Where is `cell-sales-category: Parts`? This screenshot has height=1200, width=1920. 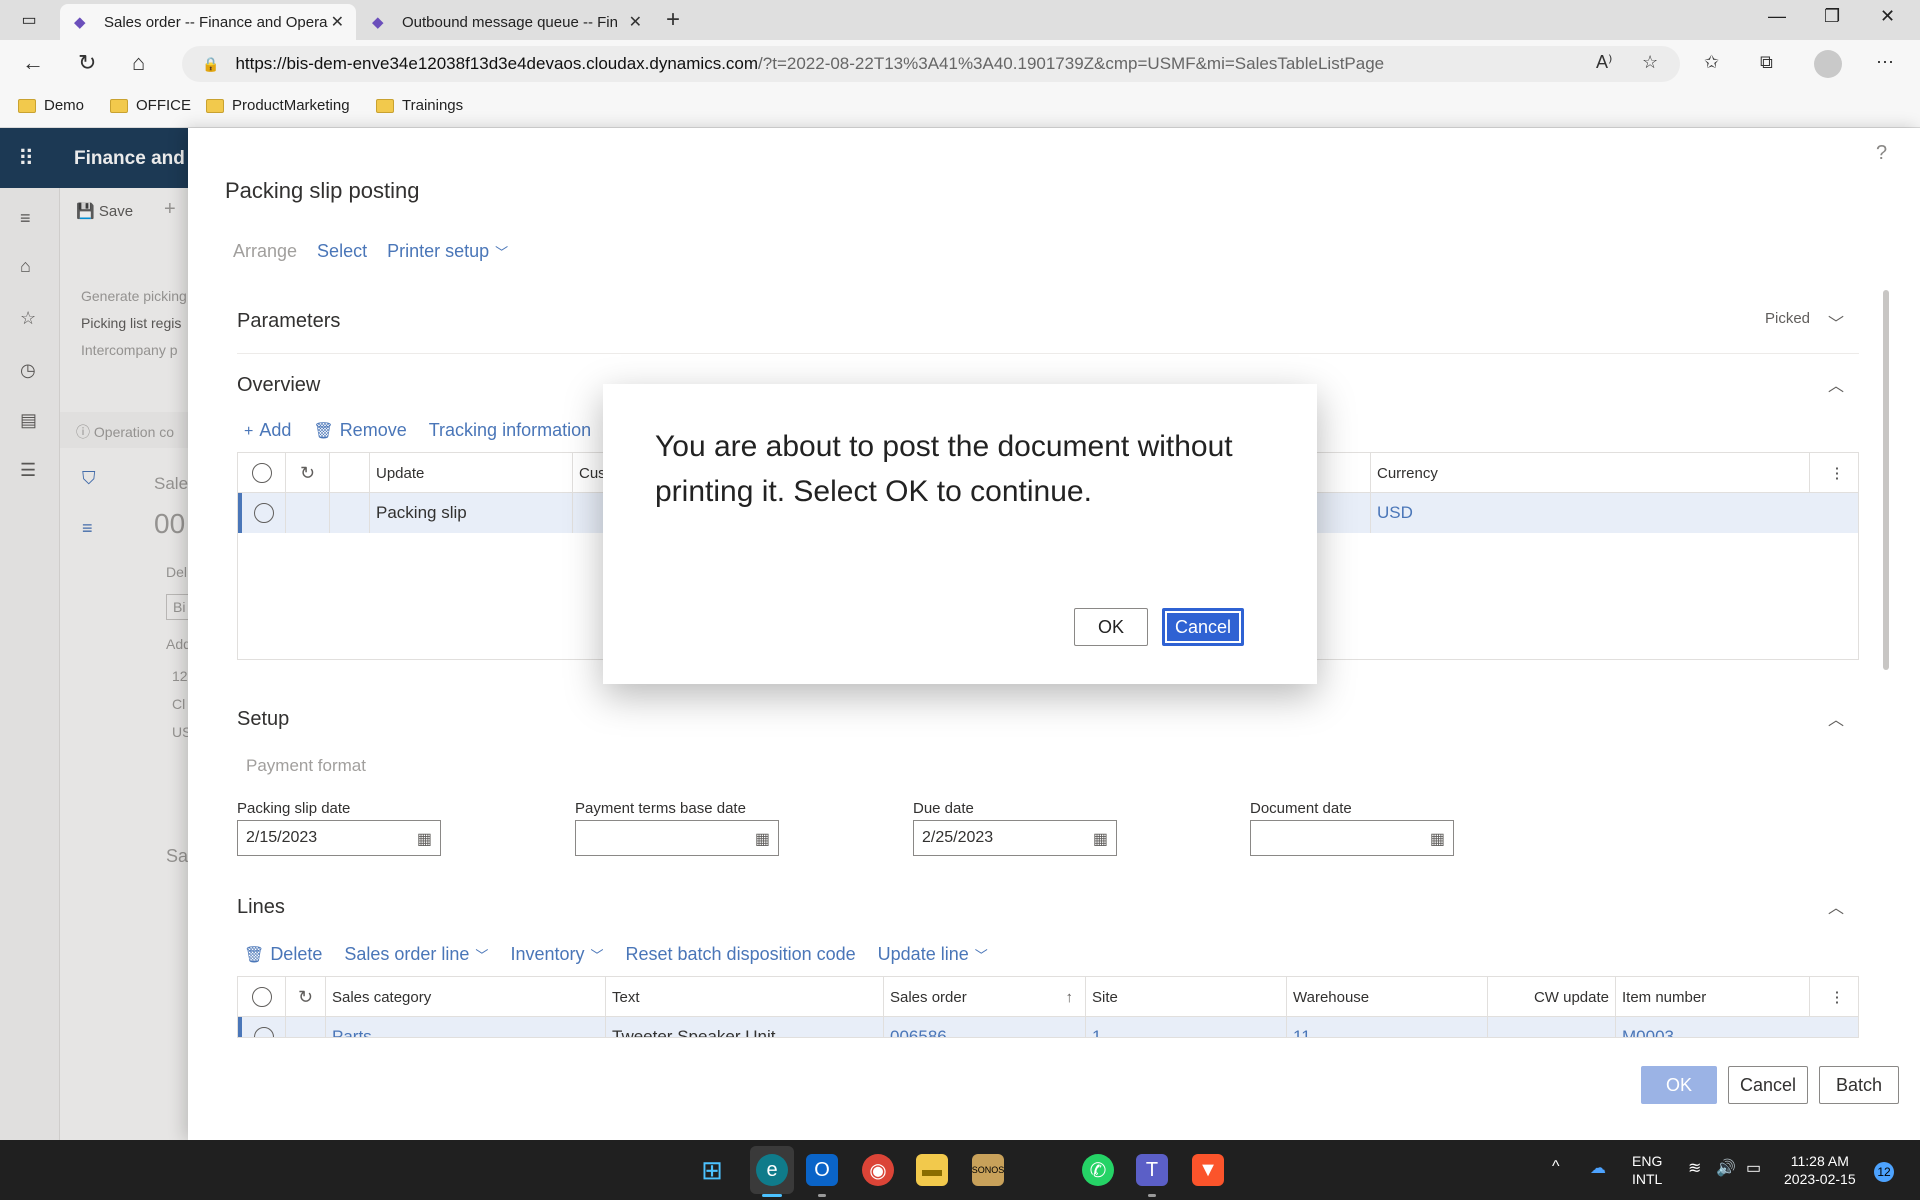 cell-sales-category: Parts is located at coordinates (466, 1027).